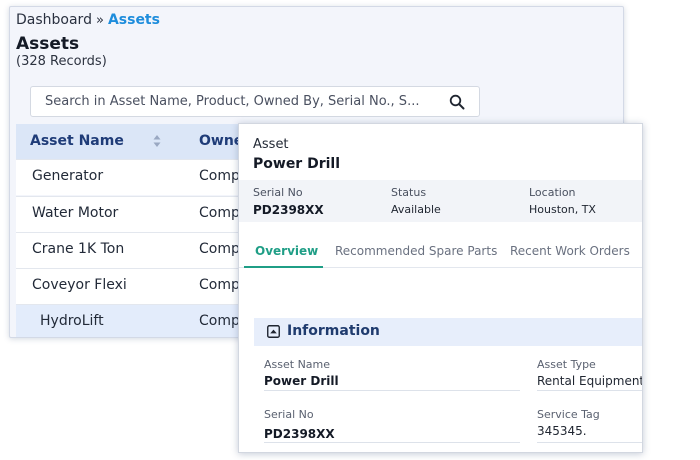  Describe the element at coordinates (273, 331) in the screenshot. I see `collapse-icon` at that location.